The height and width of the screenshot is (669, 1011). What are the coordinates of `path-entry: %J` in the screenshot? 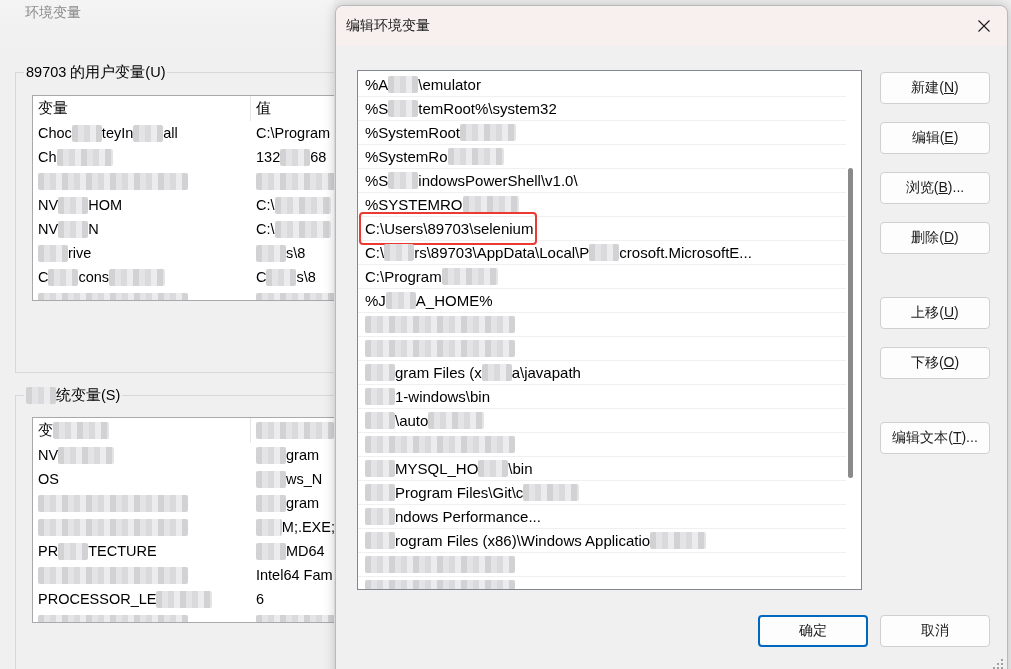 It's located at (375, 300).